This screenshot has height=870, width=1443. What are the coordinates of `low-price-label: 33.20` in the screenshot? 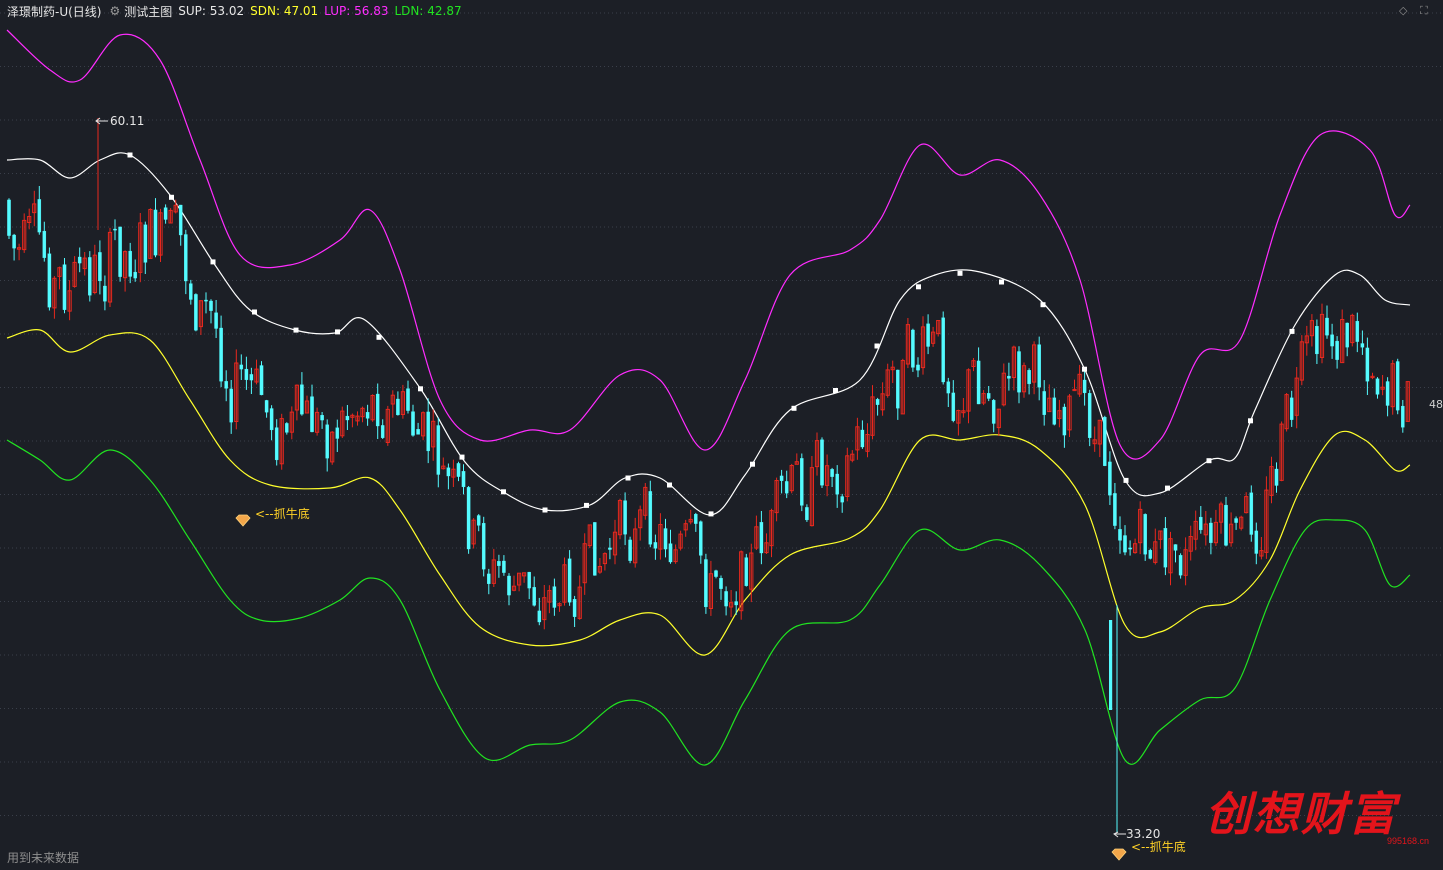 It's located at (1143, 834).